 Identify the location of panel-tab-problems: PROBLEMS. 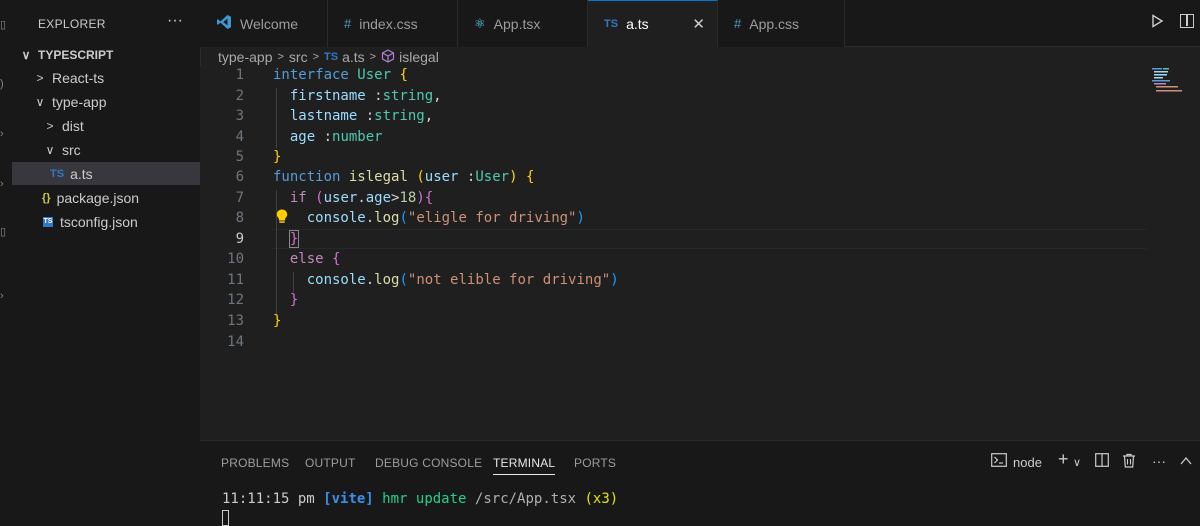
(255, 463).